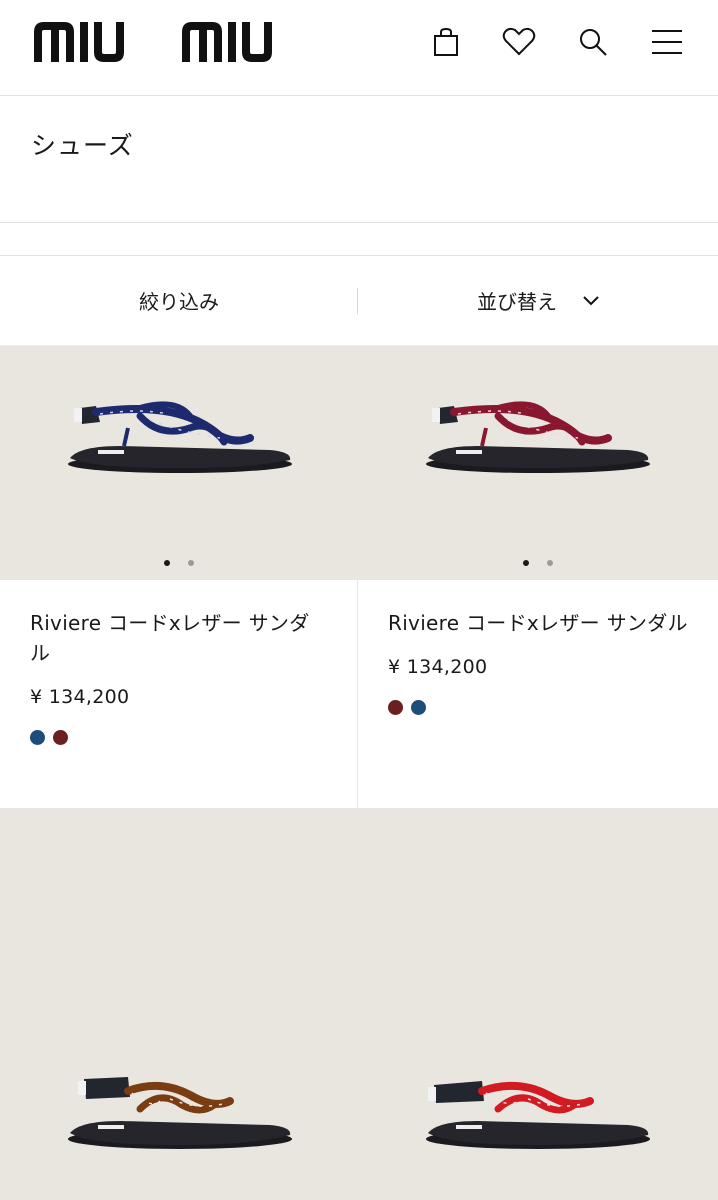  What do you see at coordinates (517, 302) in the screenshot?
I see `sort-label: 並び替え` at bounding box center [517, 302].